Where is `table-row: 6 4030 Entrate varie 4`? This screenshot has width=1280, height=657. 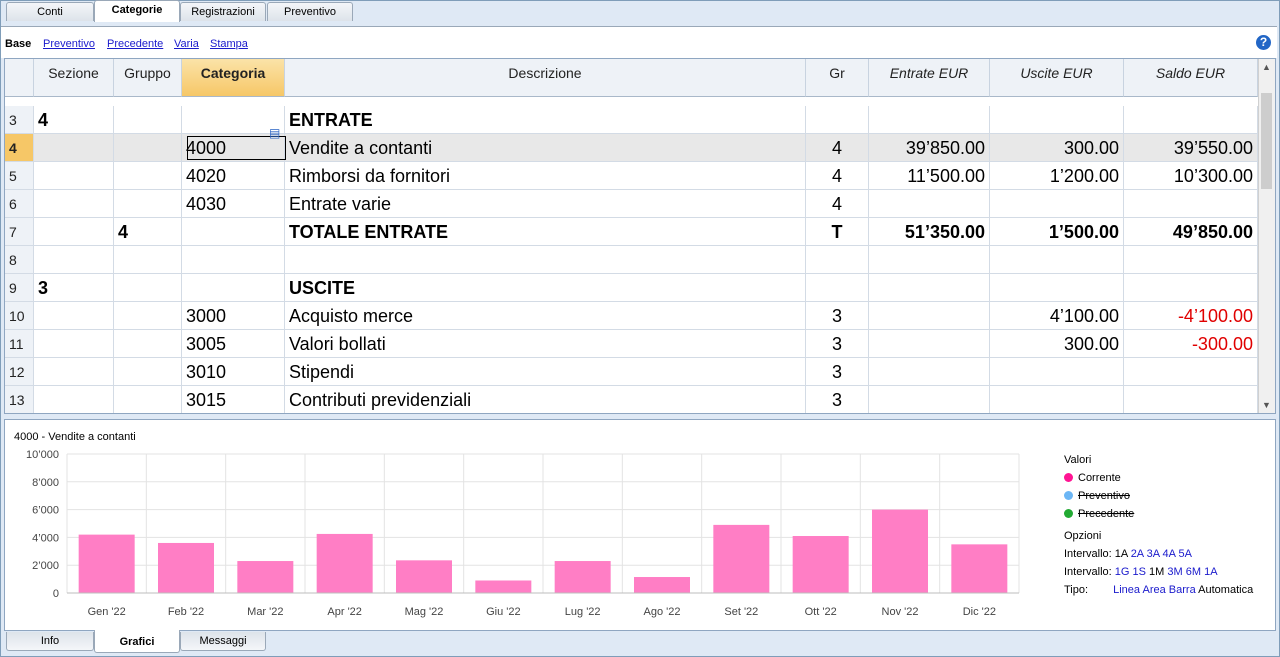 table-row: 6 4030 Entrate varie 4 is located at coordinates (631, 204).